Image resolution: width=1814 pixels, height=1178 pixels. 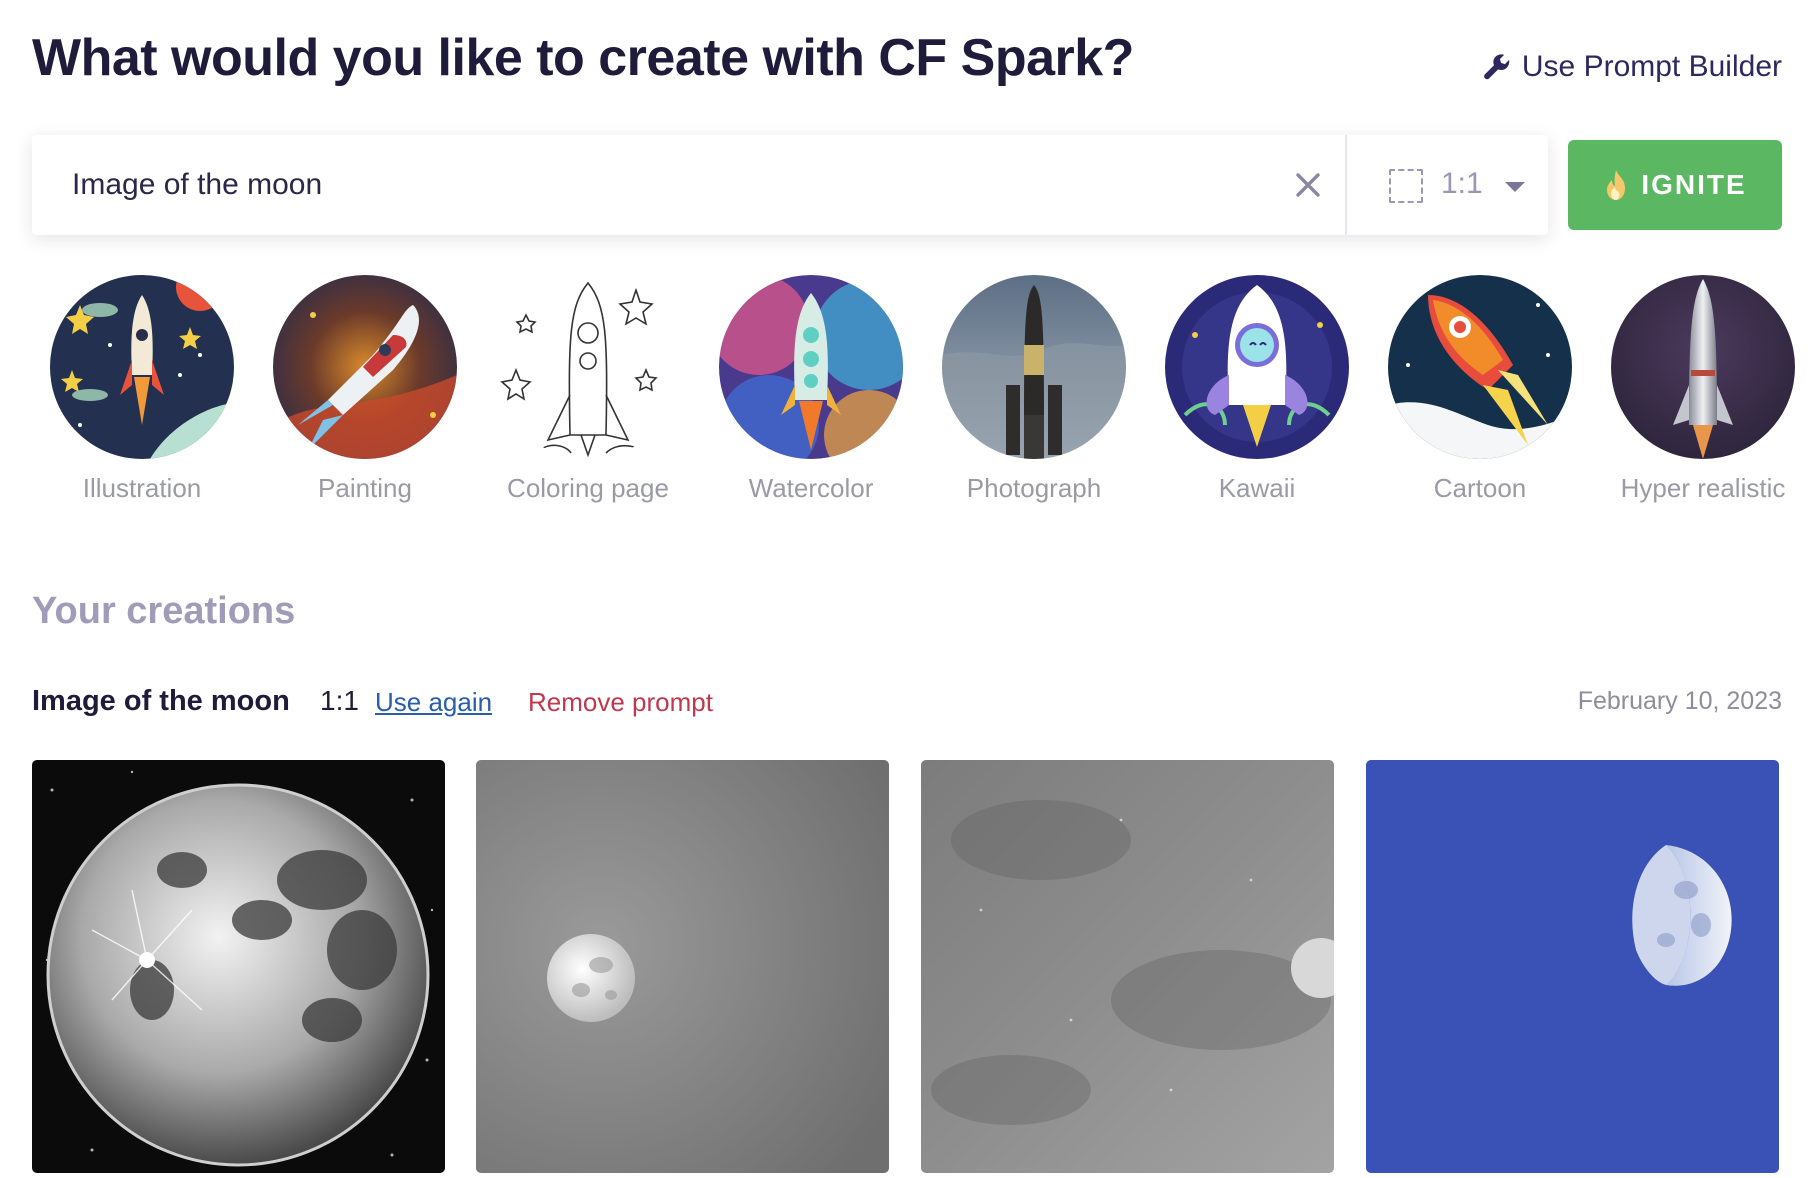 I want to click on style-label: Coloring page, so click(x=588, y=488).